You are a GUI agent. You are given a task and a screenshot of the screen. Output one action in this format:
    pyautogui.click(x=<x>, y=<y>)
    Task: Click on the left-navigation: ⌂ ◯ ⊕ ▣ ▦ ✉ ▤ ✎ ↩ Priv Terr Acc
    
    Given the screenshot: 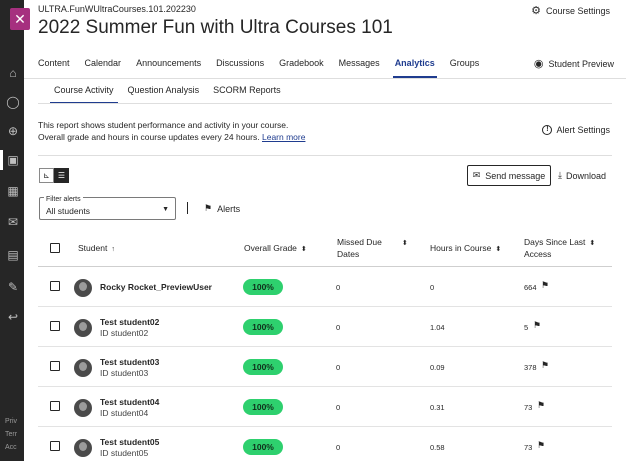 What is the action you would take?
    pyautogui.click(x=12, y=230)
    